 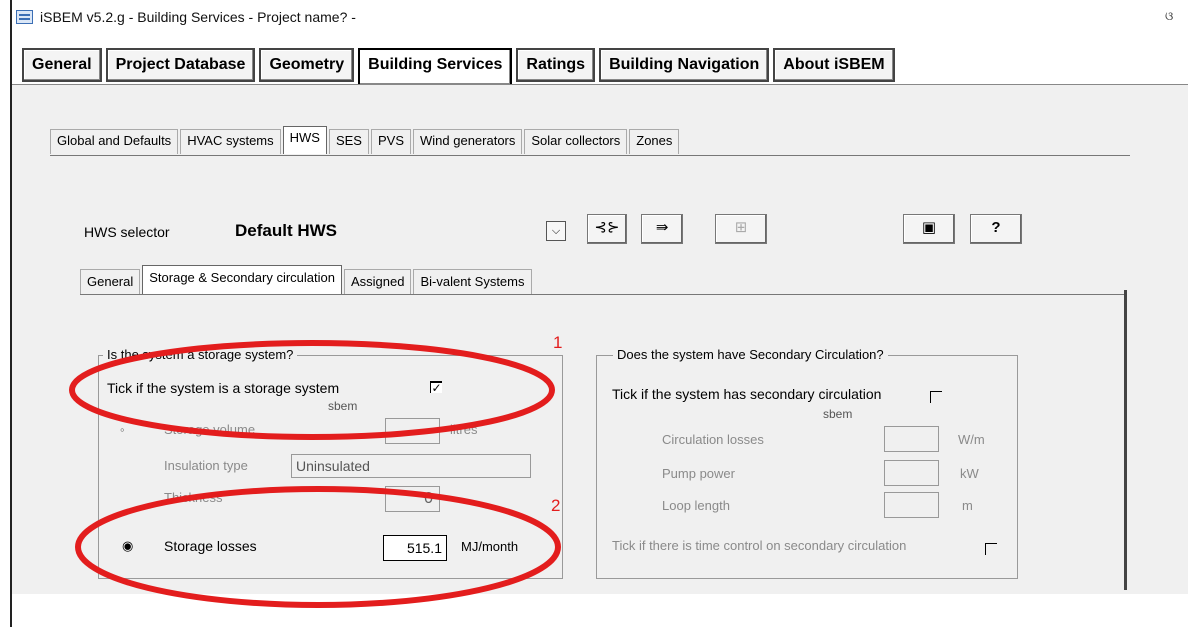 What do you see at coordinates (834, 65) in the screenshot?
I see `tab-about-isbem: About iSBEM` at bounding box center [834, 65].